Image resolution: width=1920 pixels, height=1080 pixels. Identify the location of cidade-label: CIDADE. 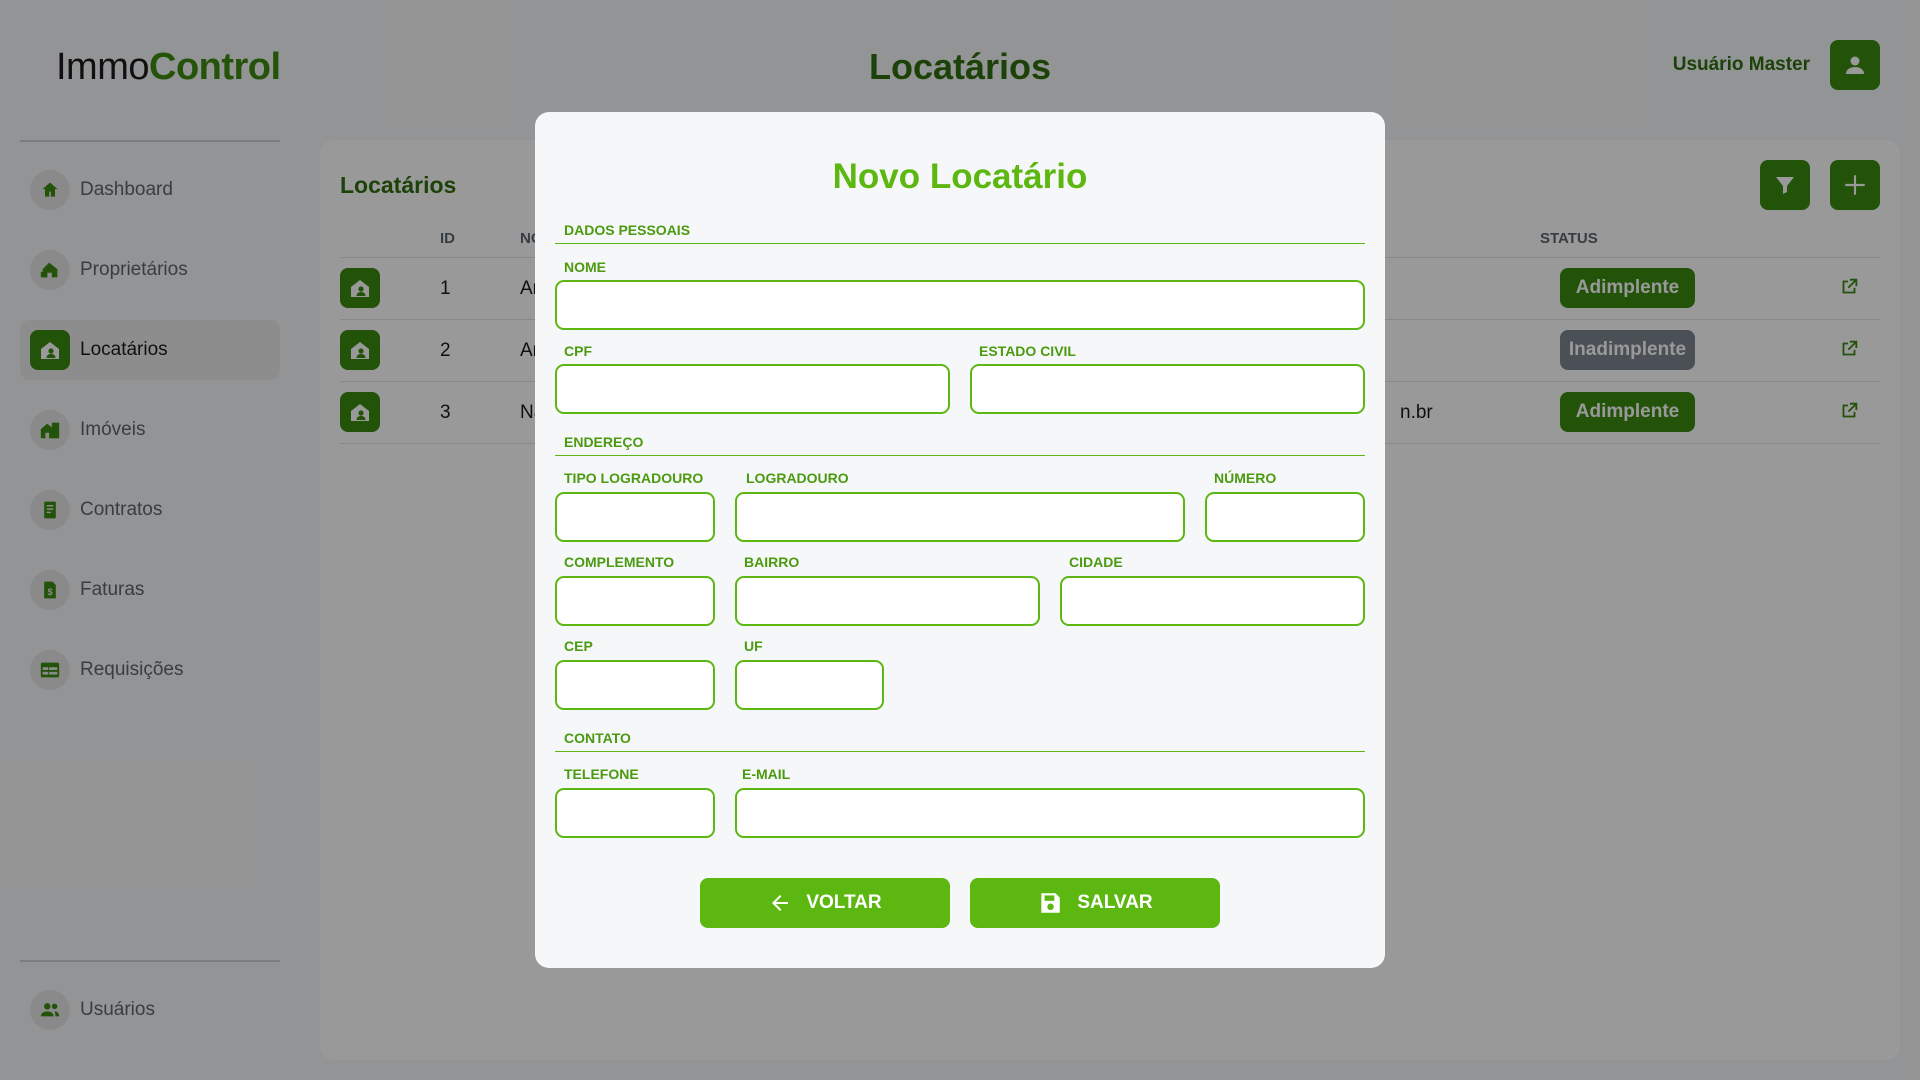
(1096, 562).